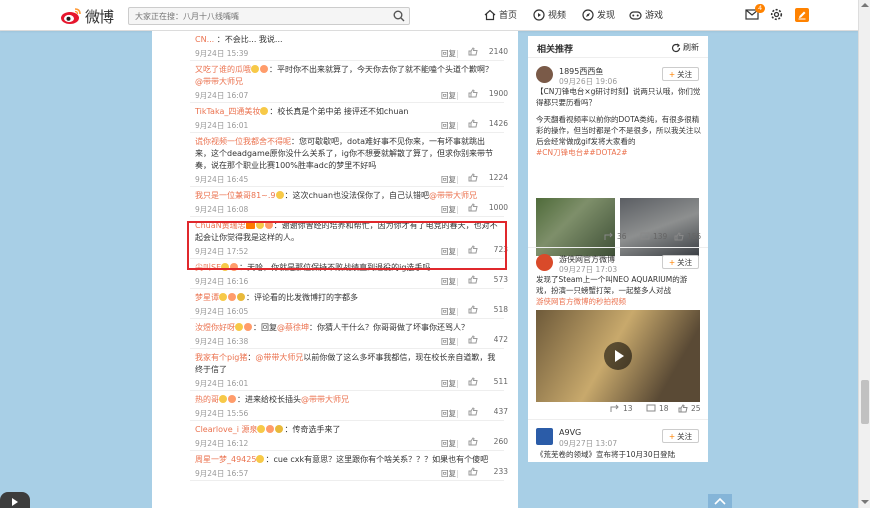 The height and width of the screenshot is (508, 870). What do you see at coordinates (498, 123) in the screenshot?
I see `like-count: 1426` at bounding box center [498, 123].